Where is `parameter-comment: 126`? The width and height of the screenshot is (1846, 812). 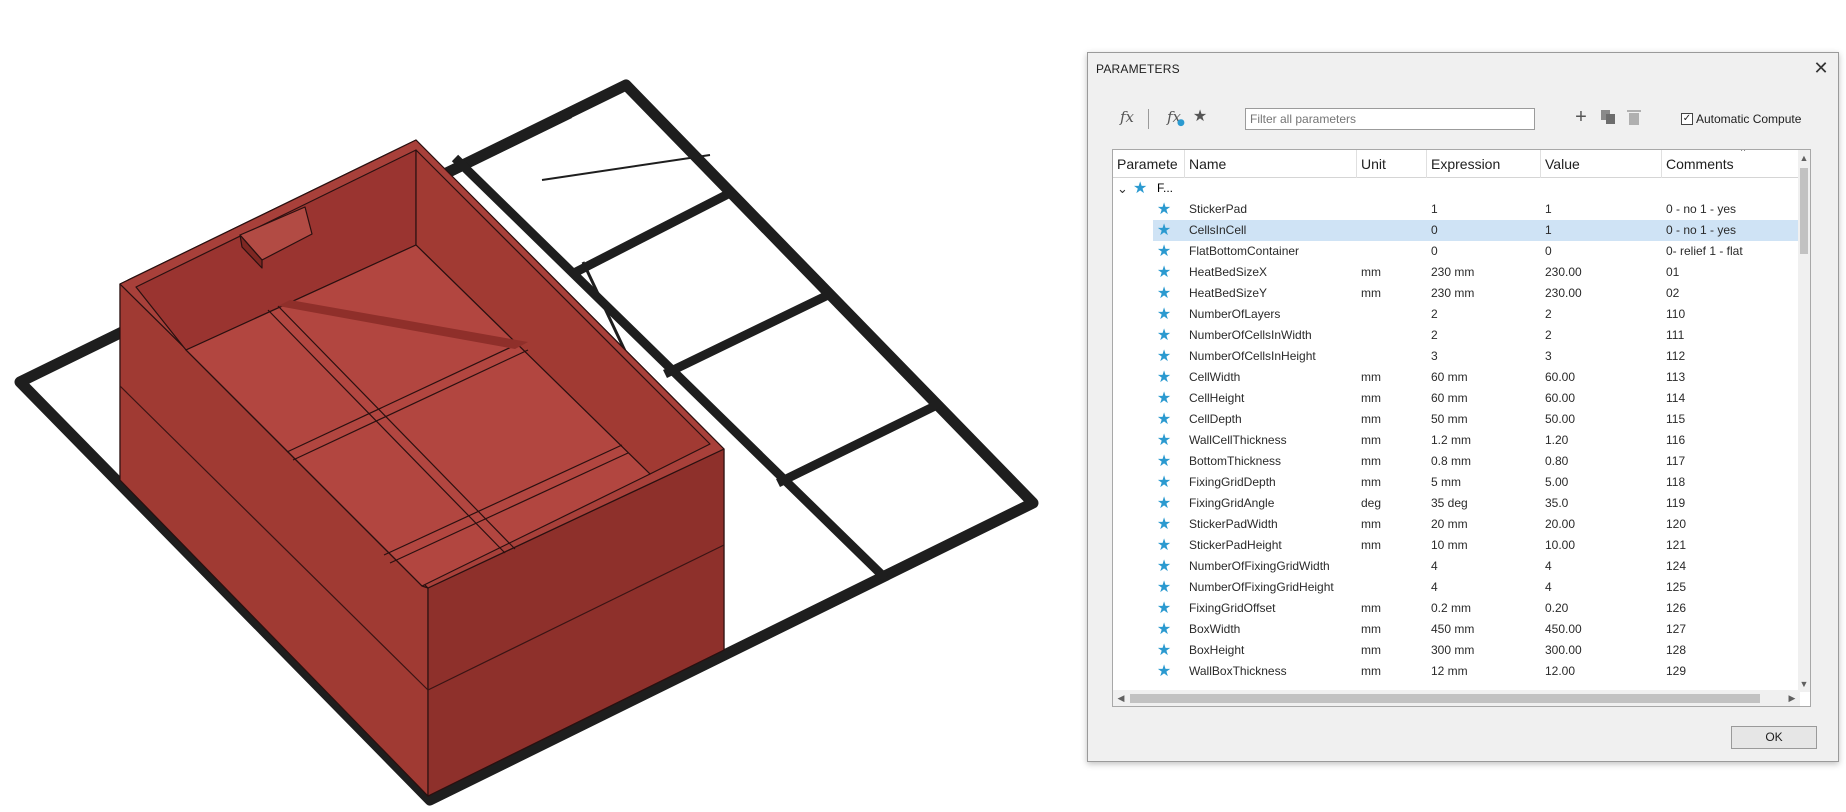
parameter-comment: 126 is located at coordinates (1731, 608).